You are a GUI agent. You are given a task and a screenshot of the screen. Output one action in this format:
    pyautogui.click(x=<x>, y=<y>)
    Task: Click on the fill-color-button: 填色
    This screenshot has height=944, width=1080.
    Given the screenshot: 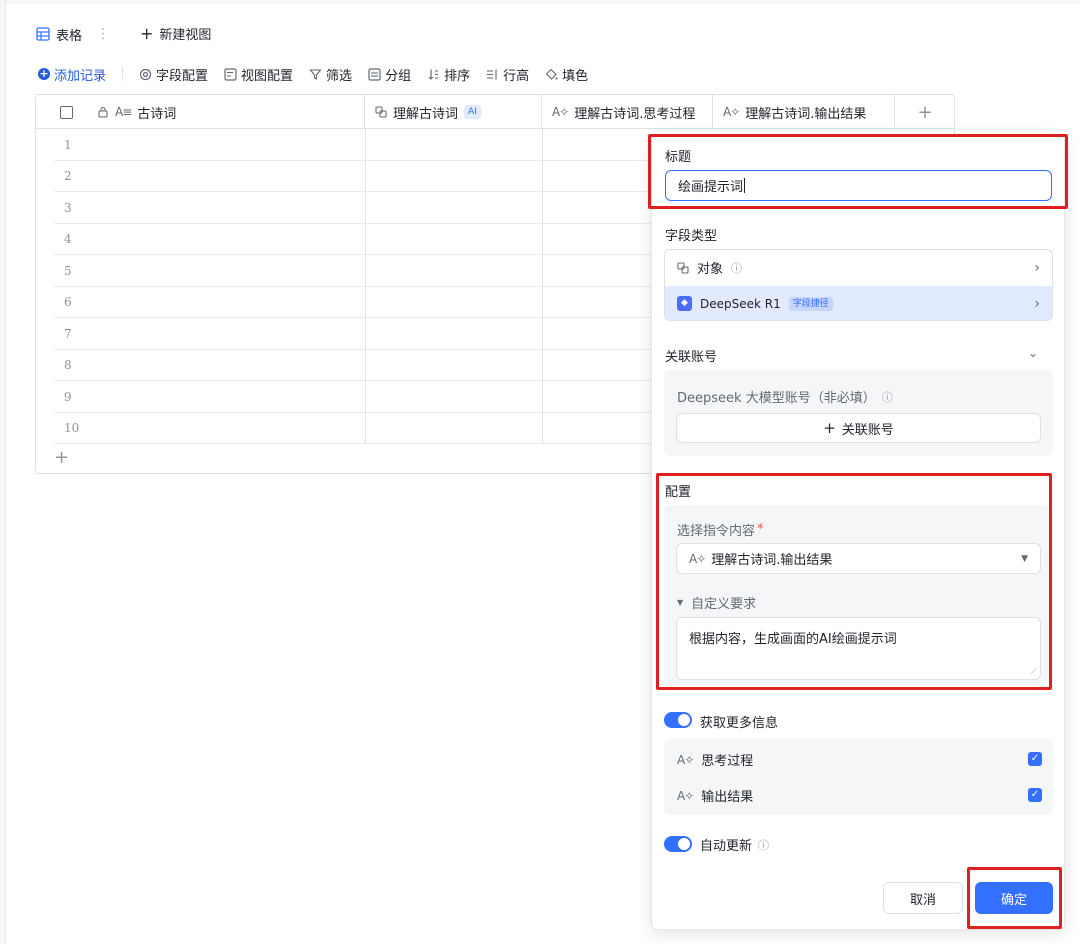 What is the action you would take?
    pyautogui.click(x=566, y=74)
    